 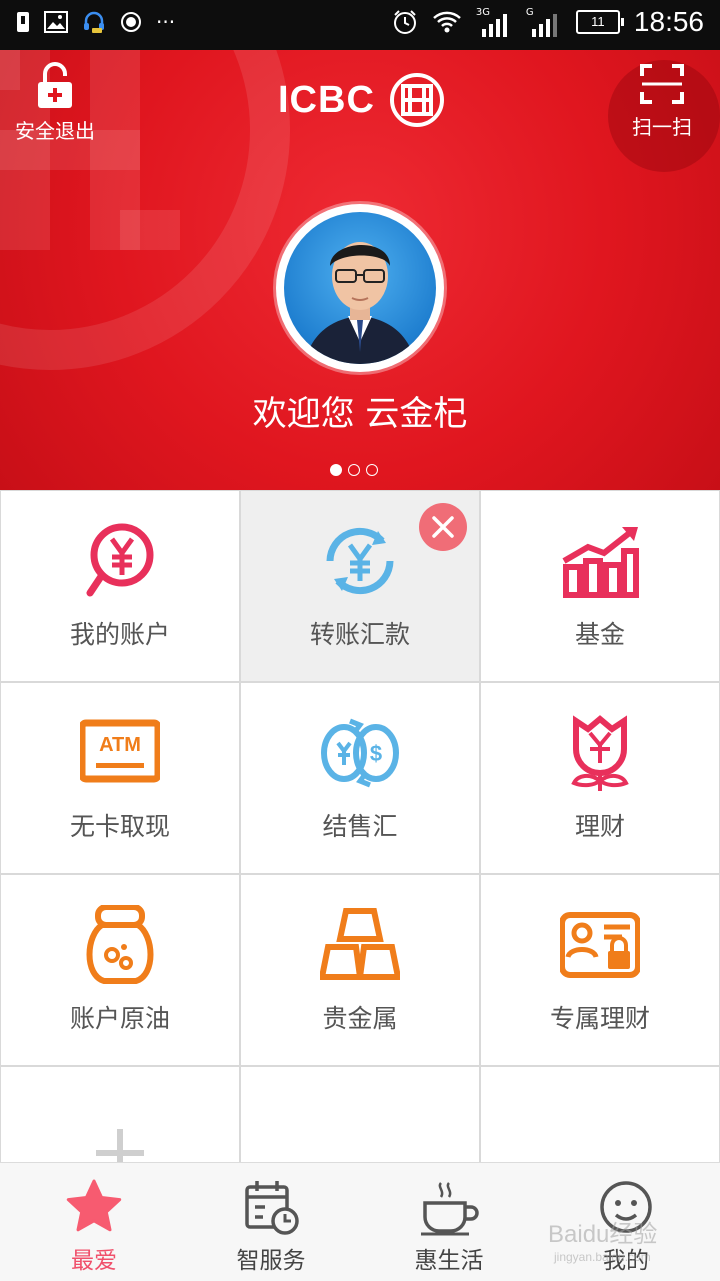 I want to click on exchange-icon: $, so click(x=360, y=753).